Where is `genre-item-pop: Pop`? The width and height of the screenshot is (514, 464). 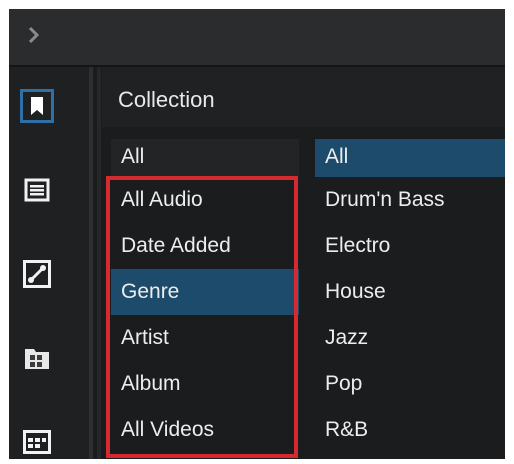
genre-item-pop: Pop is located at coordinates (410, 384).